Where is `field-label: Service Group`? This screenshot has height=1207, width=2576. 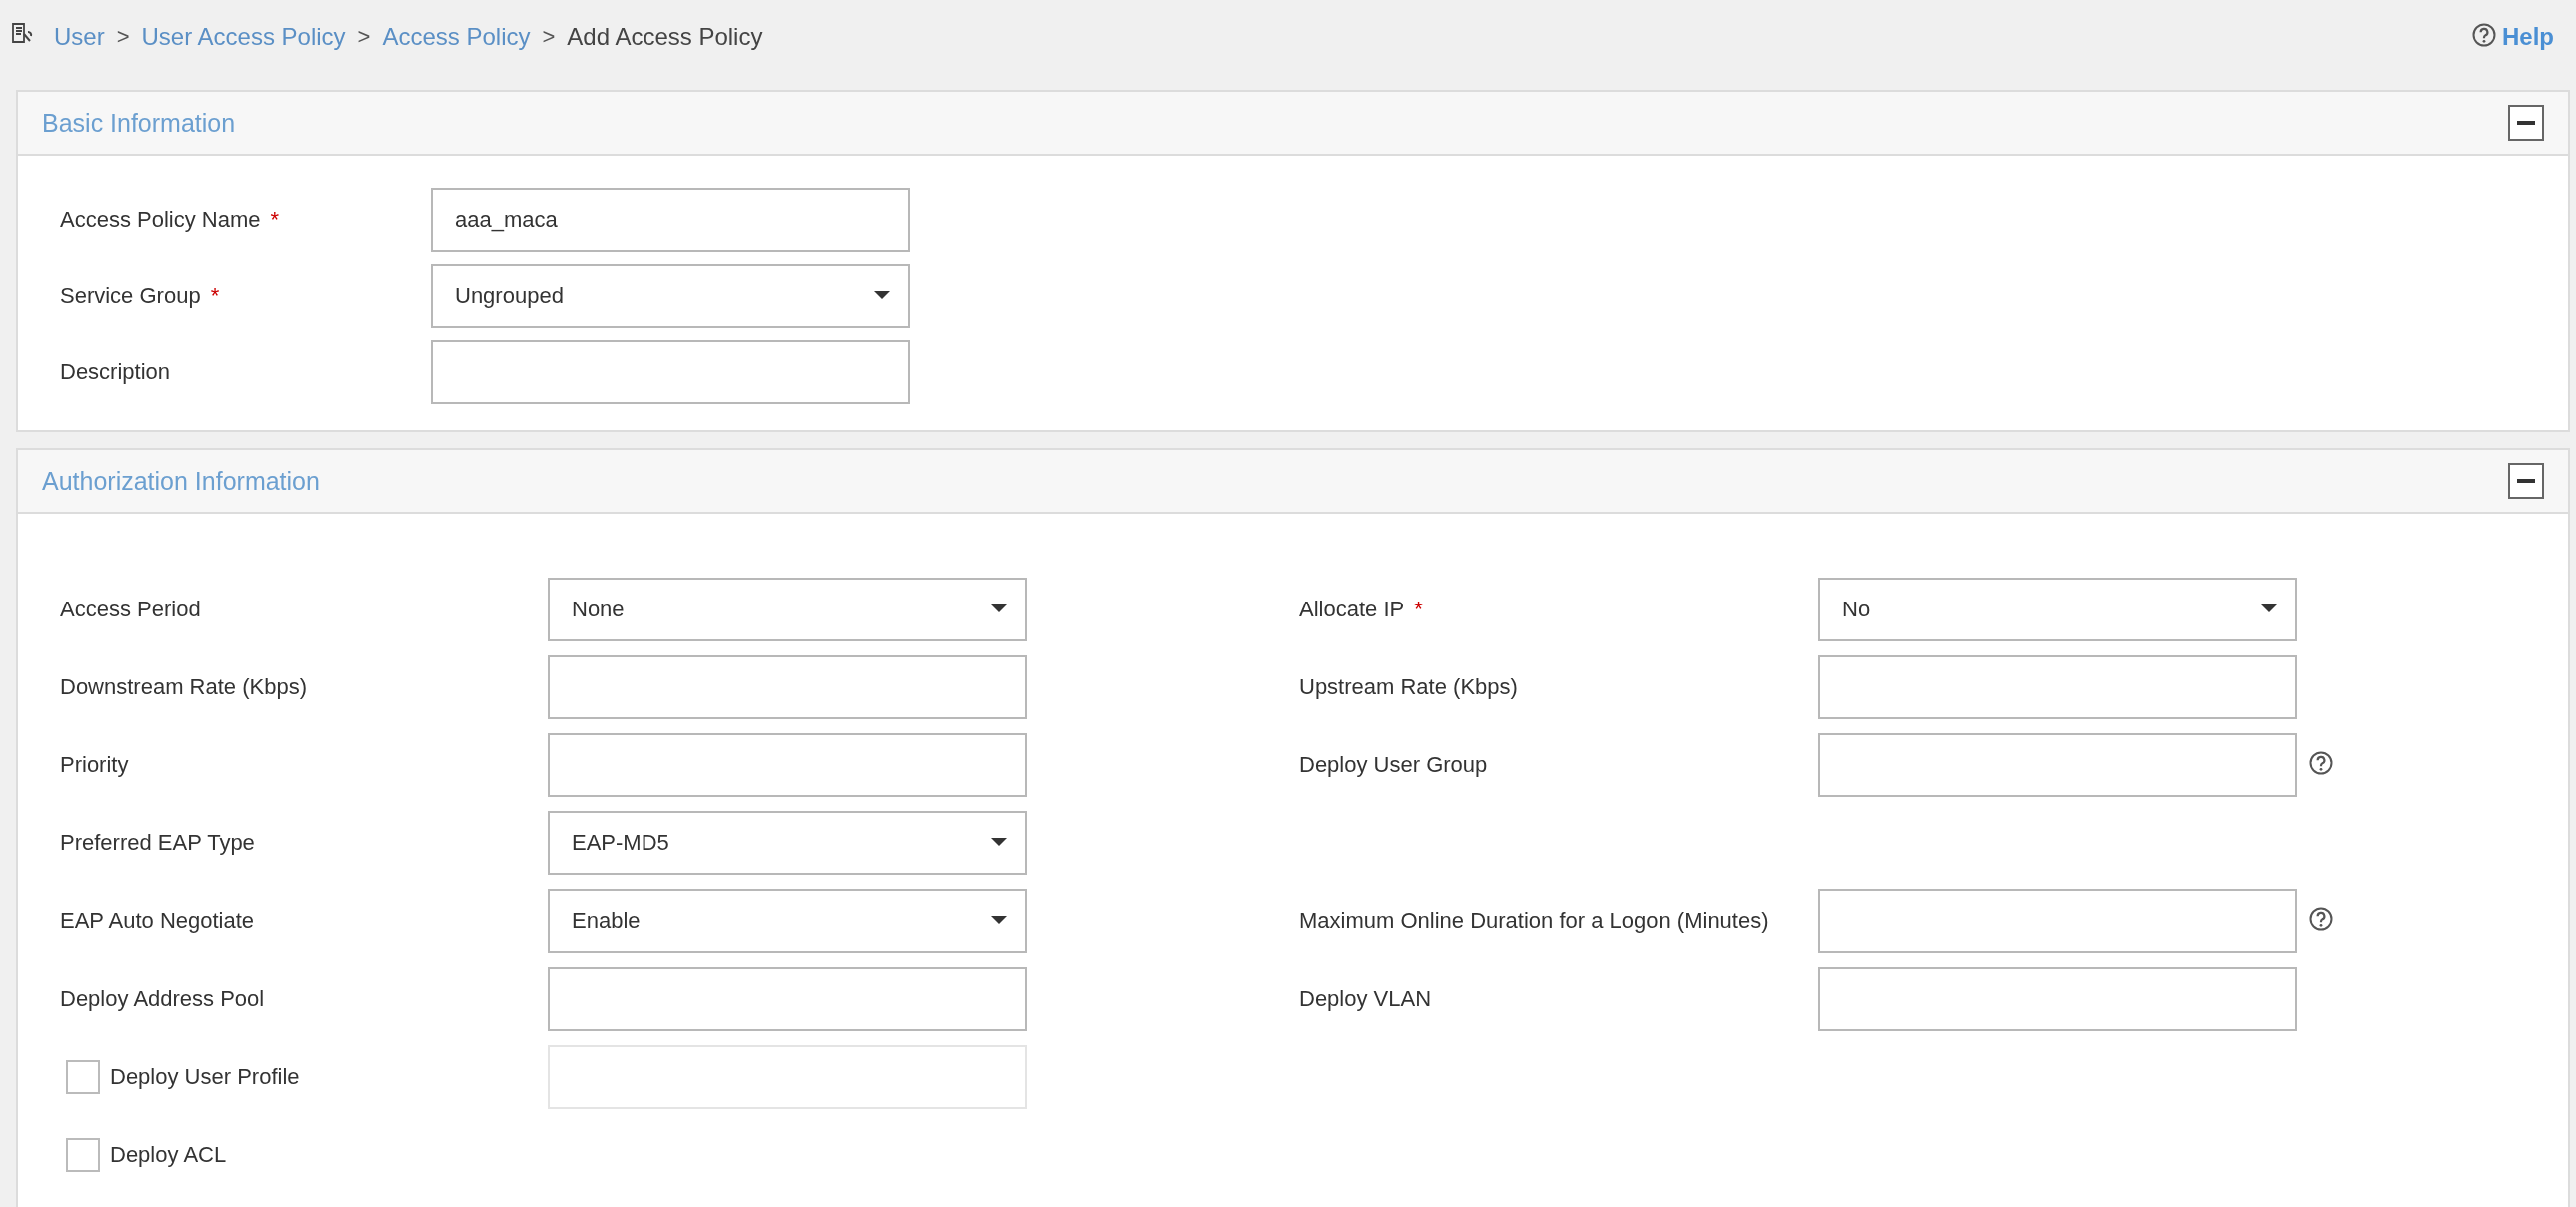
field-label: Service Group is located at coordinates (130, 296).